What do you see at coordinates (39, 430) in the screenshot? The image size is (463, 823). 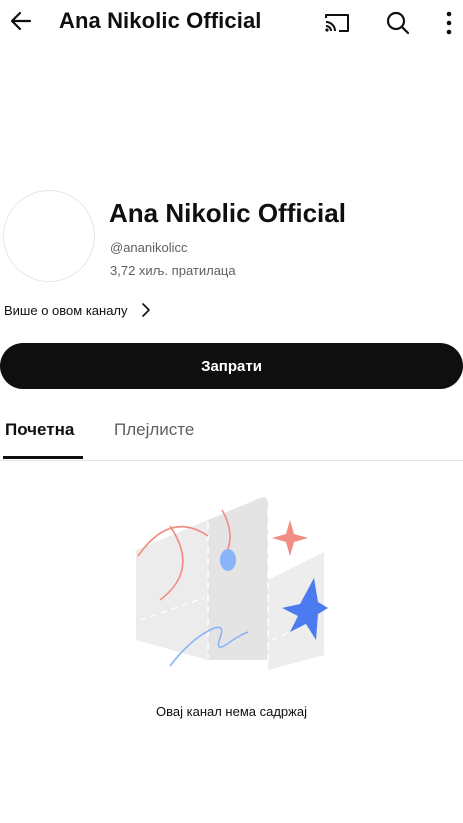 I see `tab-home: Почетна` at bounding box center [39, 430].